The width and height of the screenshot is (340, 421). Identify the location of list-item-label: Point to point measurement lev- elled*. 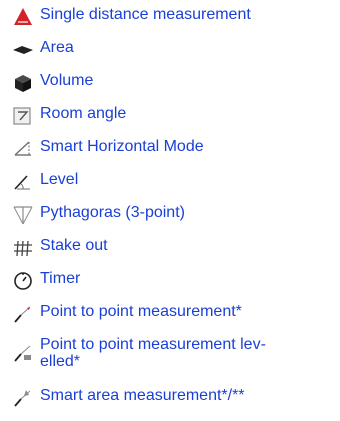
(153, 353).